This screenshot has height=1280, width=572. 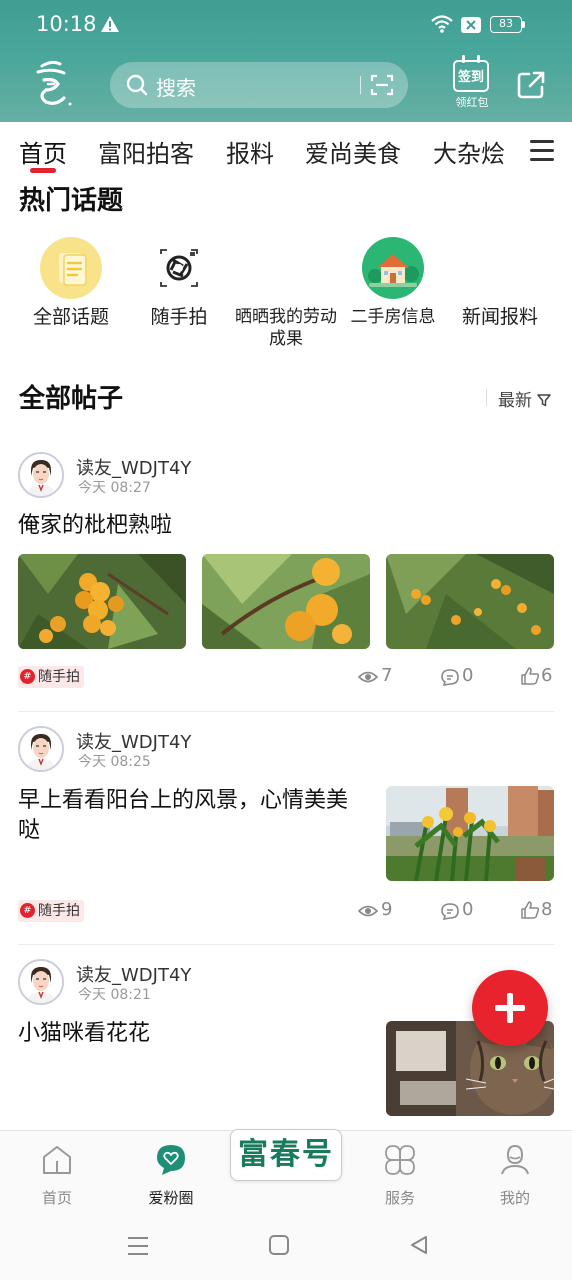 I want to click on nav-mine-label: 我的, so click(x=514, y=1198).